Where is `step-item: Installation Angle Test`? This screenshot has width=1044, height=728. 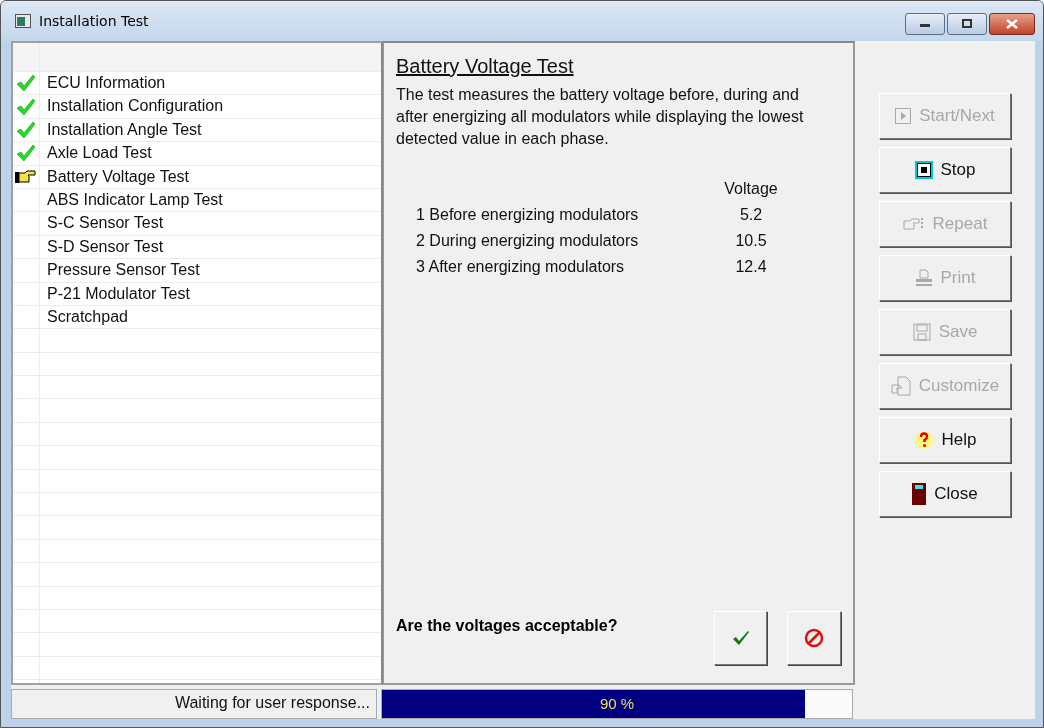
step-item: Installation Angle Test is located at coordinates (121, 130).